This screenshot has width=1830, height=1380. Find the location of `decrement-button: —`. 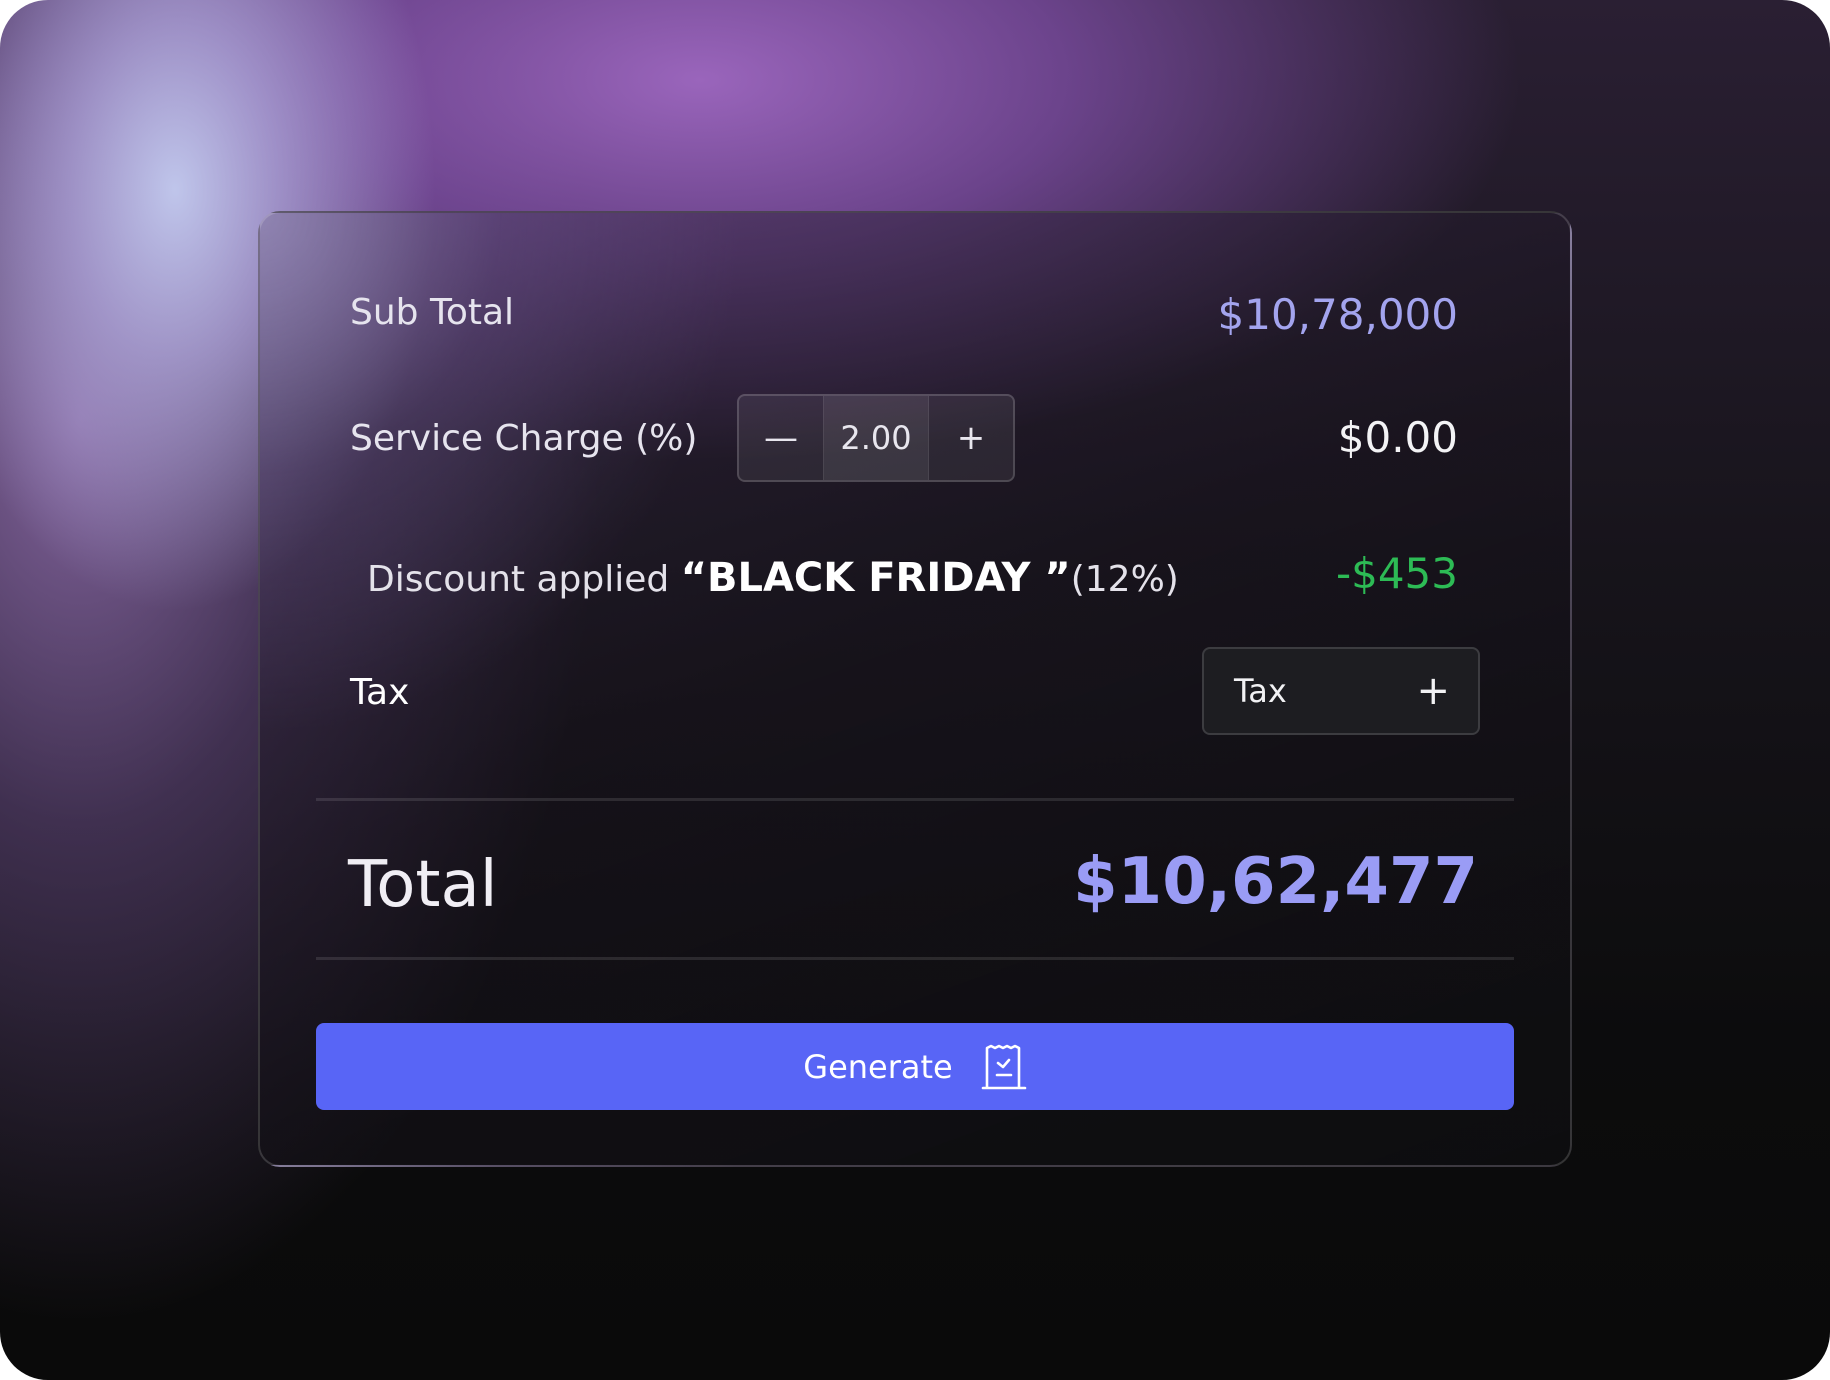

decrement-button: — is located at coordinates (781, 438).